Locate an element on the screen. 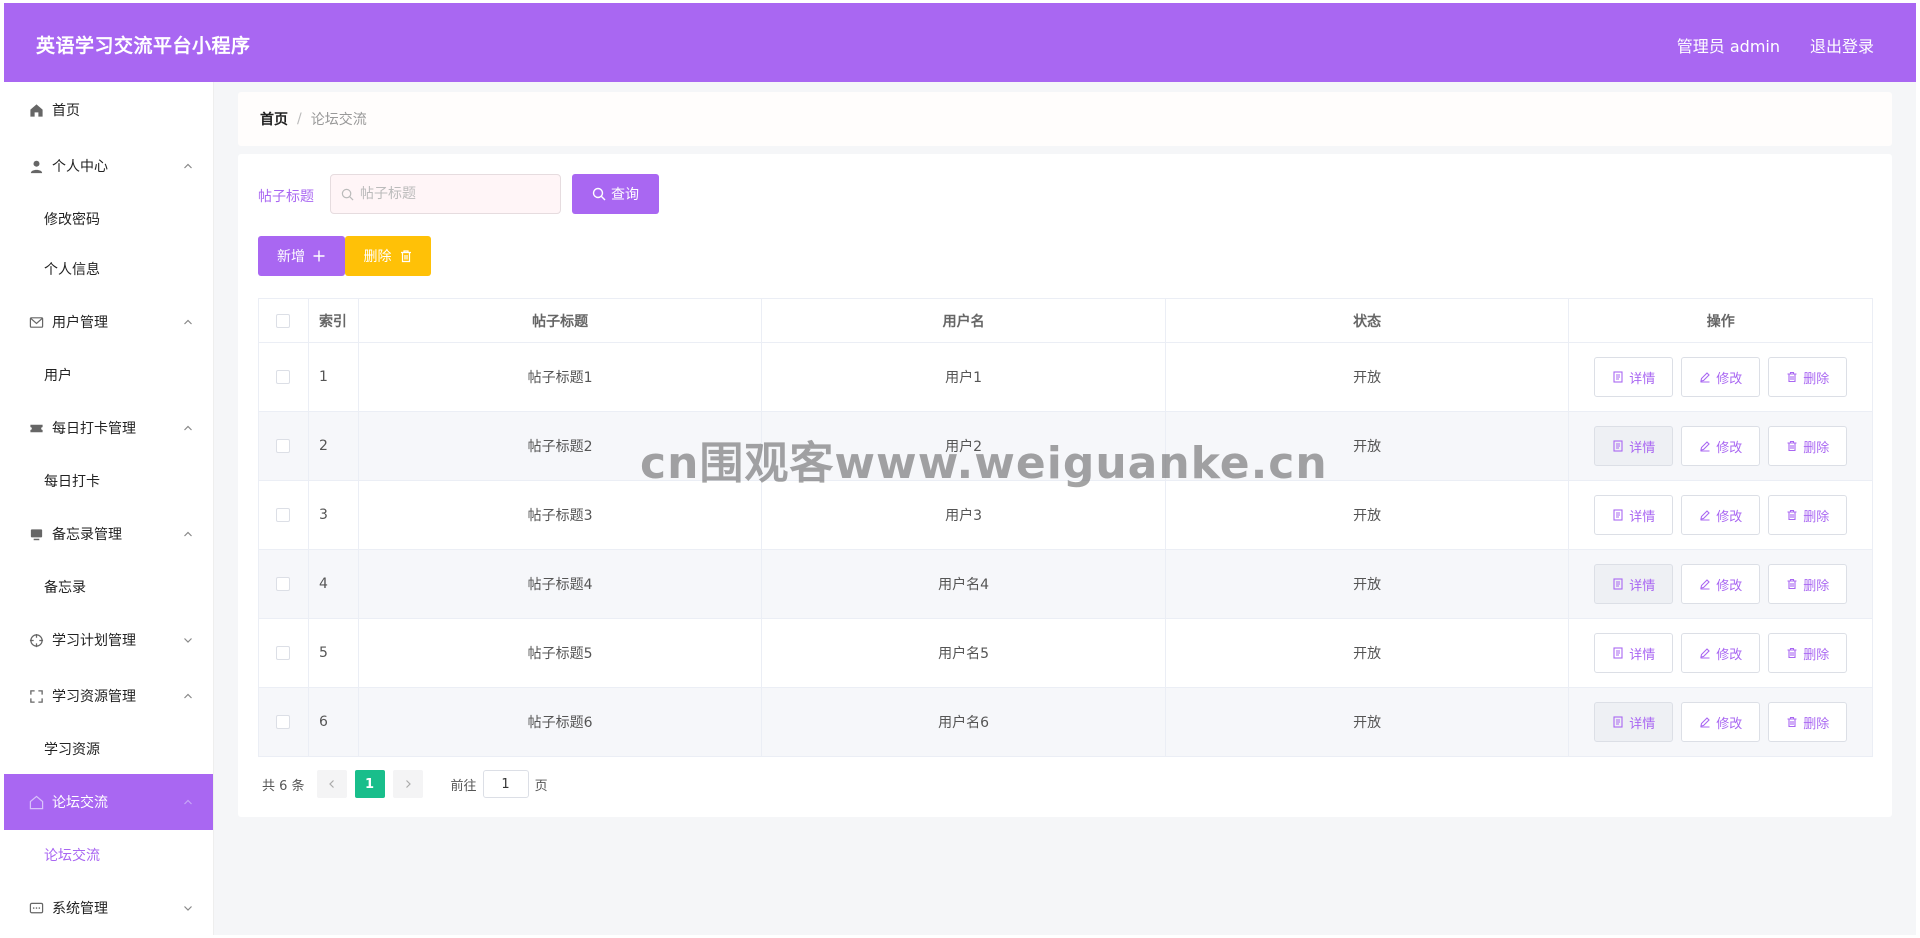 The width and height of the screenshot is (1920, 938). sidebar-item-home: 首页 is located at coordinates (108, 110).